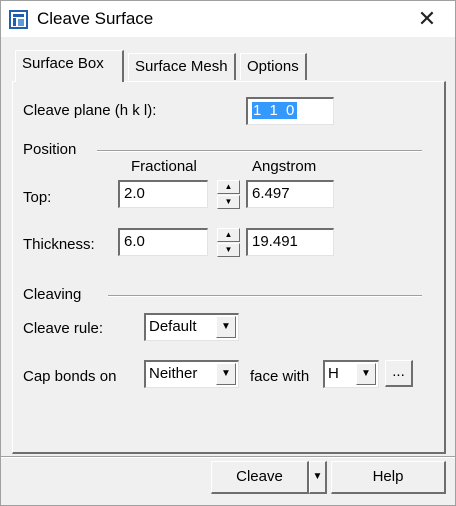  Describe the element at coordinates (275, 110) in the screenshot. I see `cleave-plane-value: 1 1 0` at that location.